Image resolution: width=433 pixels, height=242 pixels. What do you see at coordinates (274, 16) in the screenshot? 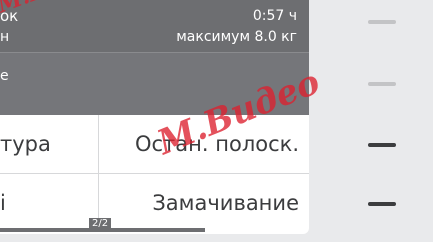
I see `duration-label: 0:57 ч` at bounding box center [274, 16].